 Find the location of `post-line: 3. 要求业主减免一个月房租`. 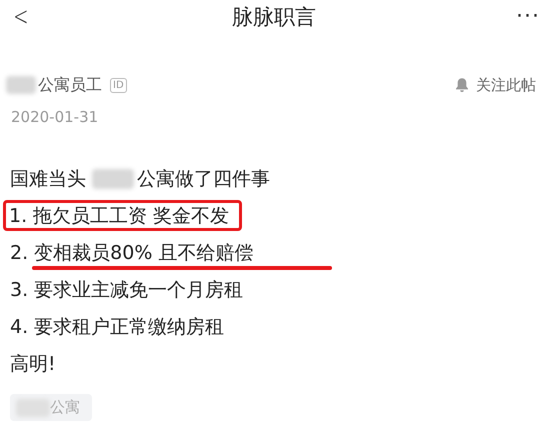

post-line: 3. 要求业主减免一个月房租 is located at coordinates (127, 290).